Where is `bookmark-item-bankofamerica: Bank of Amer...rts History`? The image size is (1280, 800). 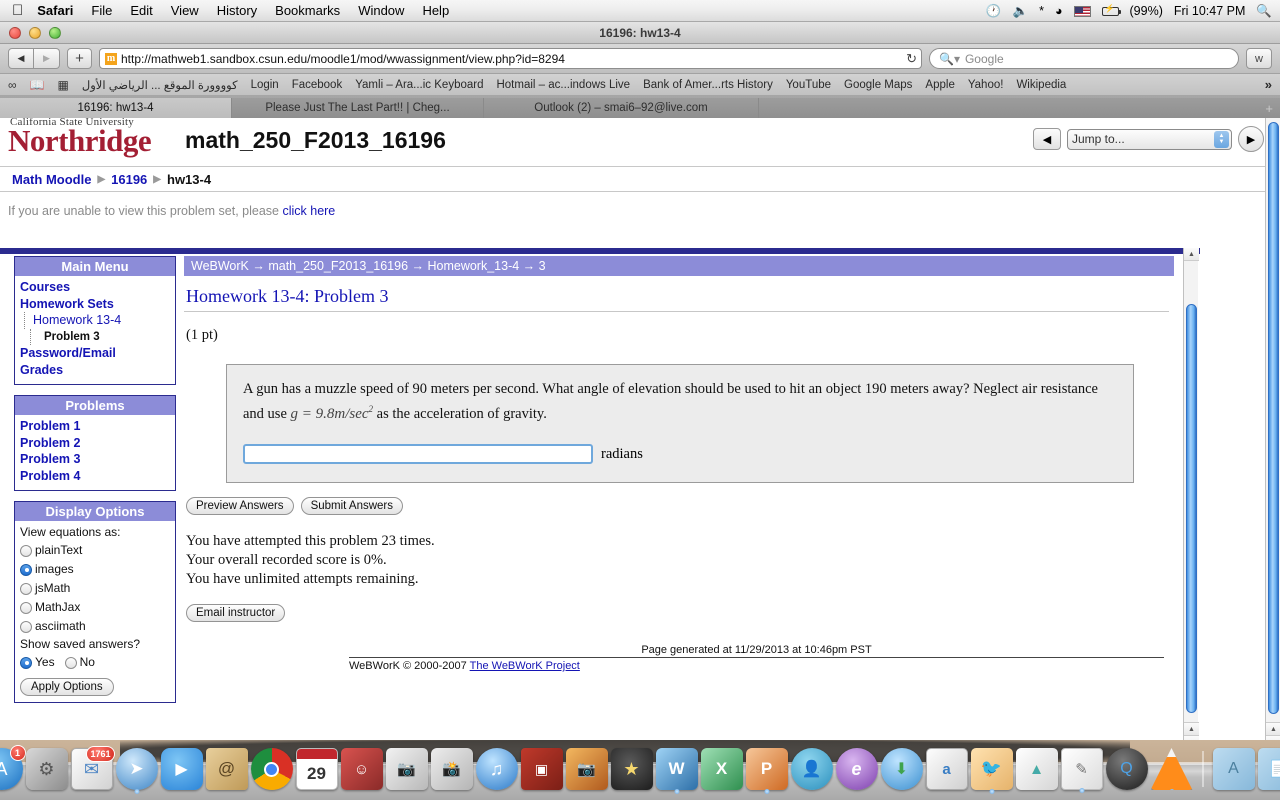 bookmark-item-bankofamerica: Bank of Amer...rts History is located at coordinates (708, 85).